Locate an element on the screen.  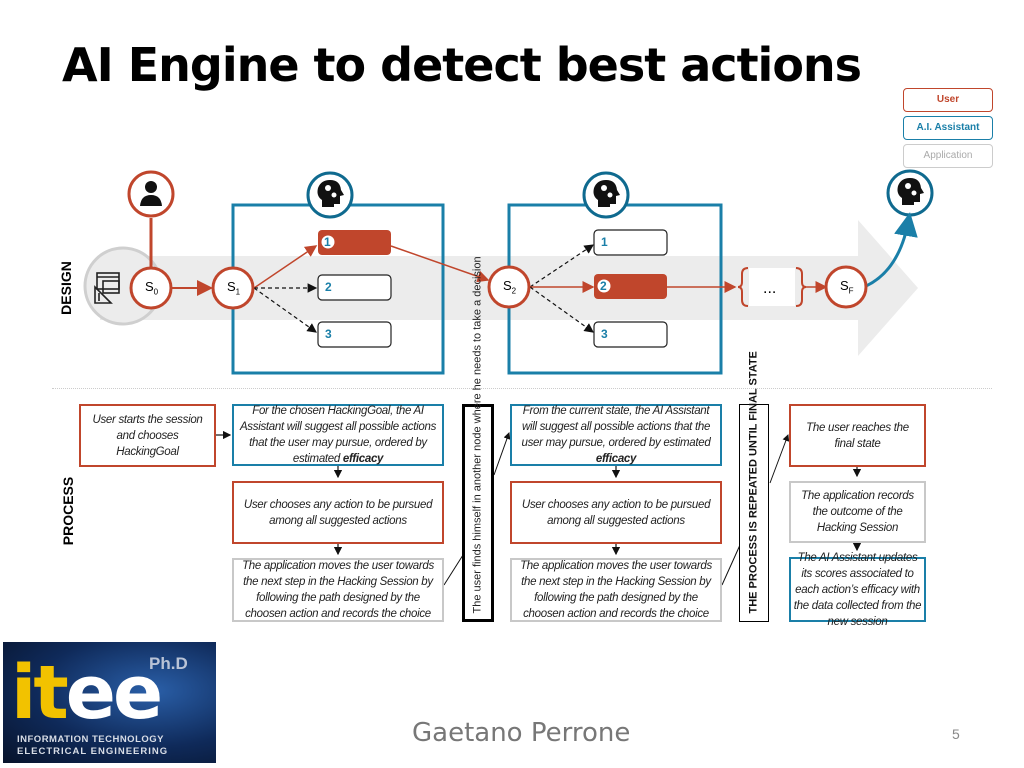
final-reach-box: The user reaches the final state is located at coordinates (857, 435).